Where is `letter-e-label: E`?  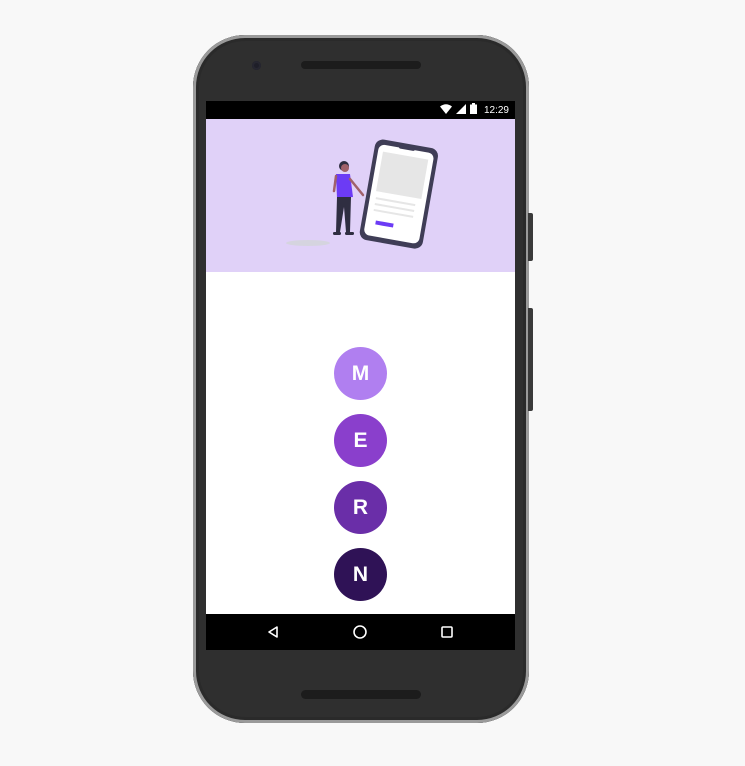
letter-e-label: E is located at coordinates (360, 440).